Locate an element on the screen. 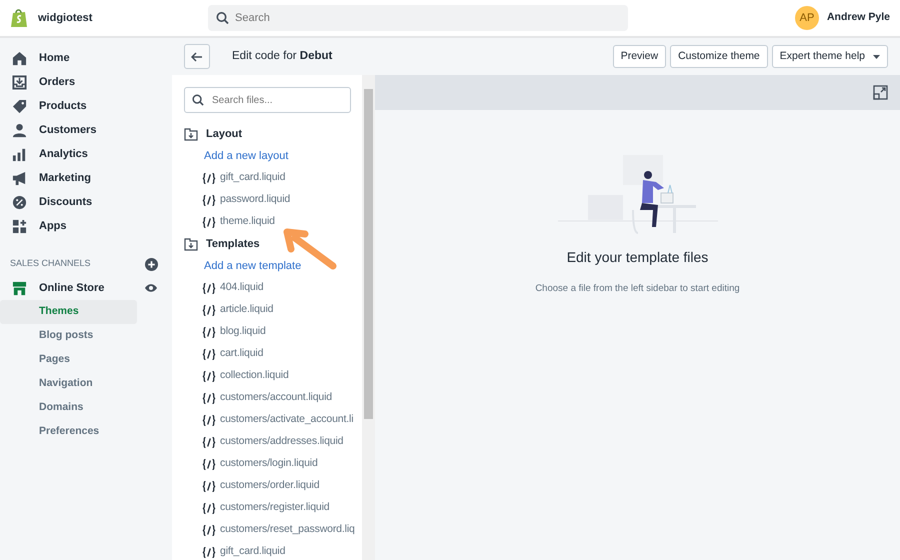 This screenshot has height=560, width=900. sidebar-subitem: Blog posts is located at coordinates (68, 336).